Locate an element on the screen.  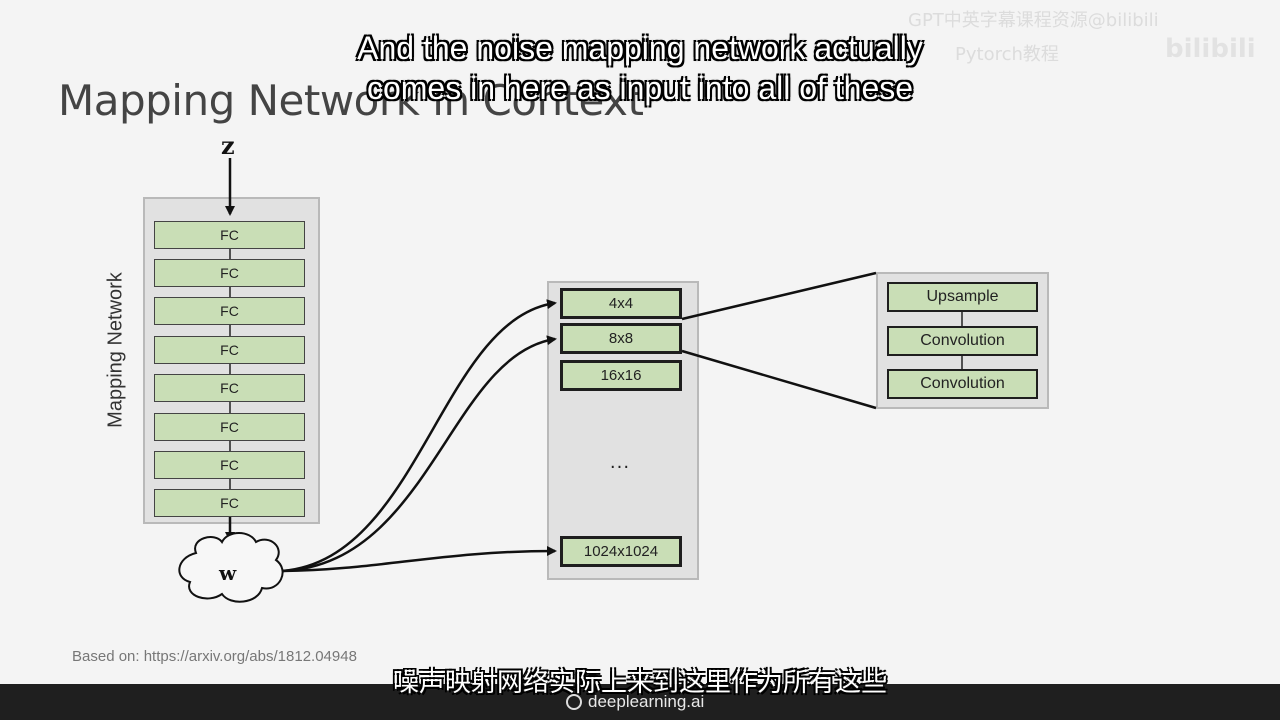
deeplearning-logo-icon is located at coordinates (574, 702).